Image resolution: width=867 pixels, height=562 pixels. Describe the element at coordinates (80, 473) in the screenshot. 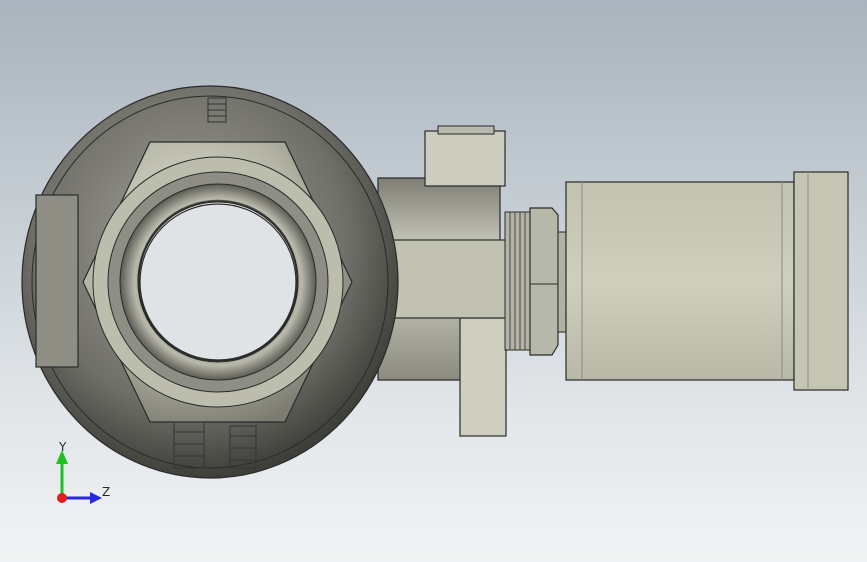

I see `coordinate-triad: Y Z` at that location.